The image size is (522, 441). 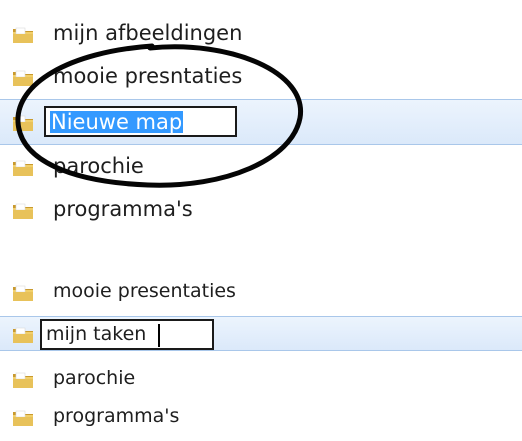 What do you see at coordinates (148, 33) in the screenshot?
I see `folder-name: mijn afbeeldingen` at bounding box center [148, 33].